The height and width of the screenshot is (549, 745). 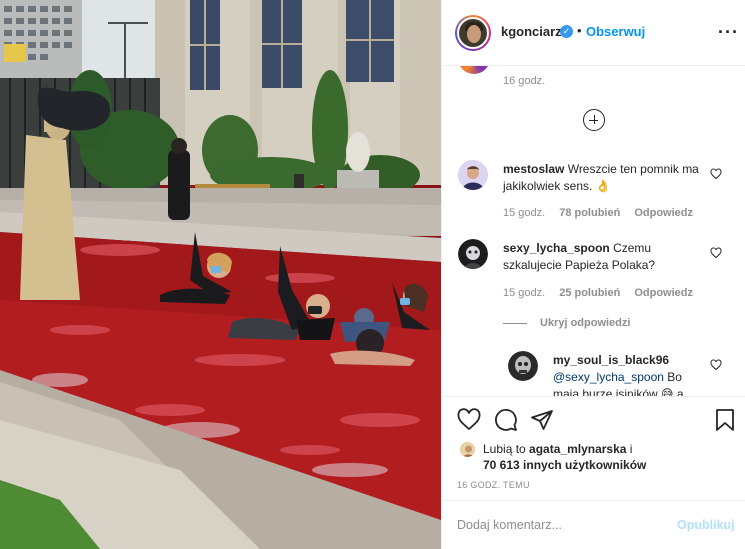 I want to click on likes-count: 70 613 innych użytkowników, so click(x=564, y=465).